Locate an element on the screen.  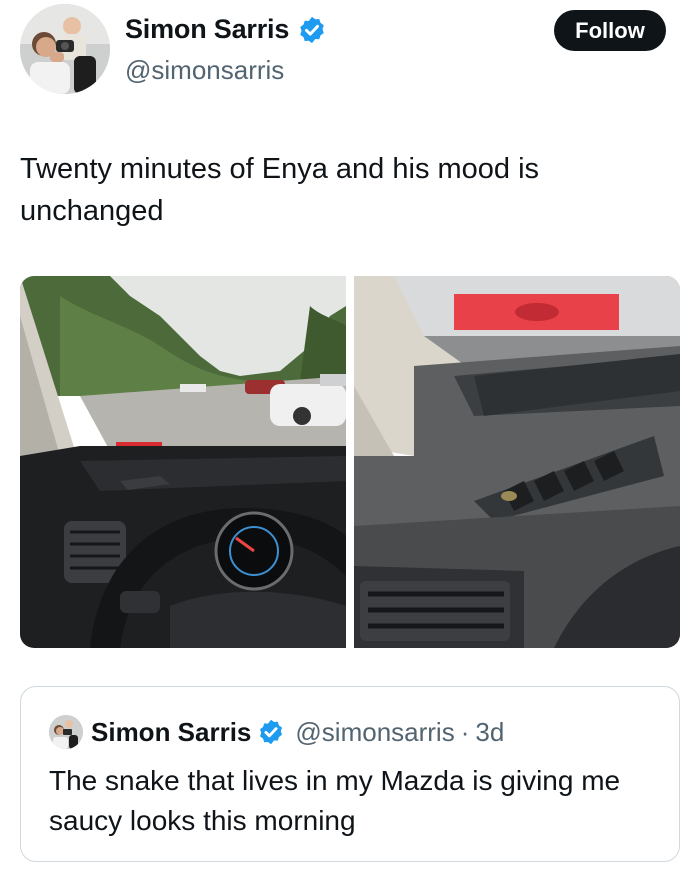
quoted-avatar-photo is located at coordinates (66, 732).